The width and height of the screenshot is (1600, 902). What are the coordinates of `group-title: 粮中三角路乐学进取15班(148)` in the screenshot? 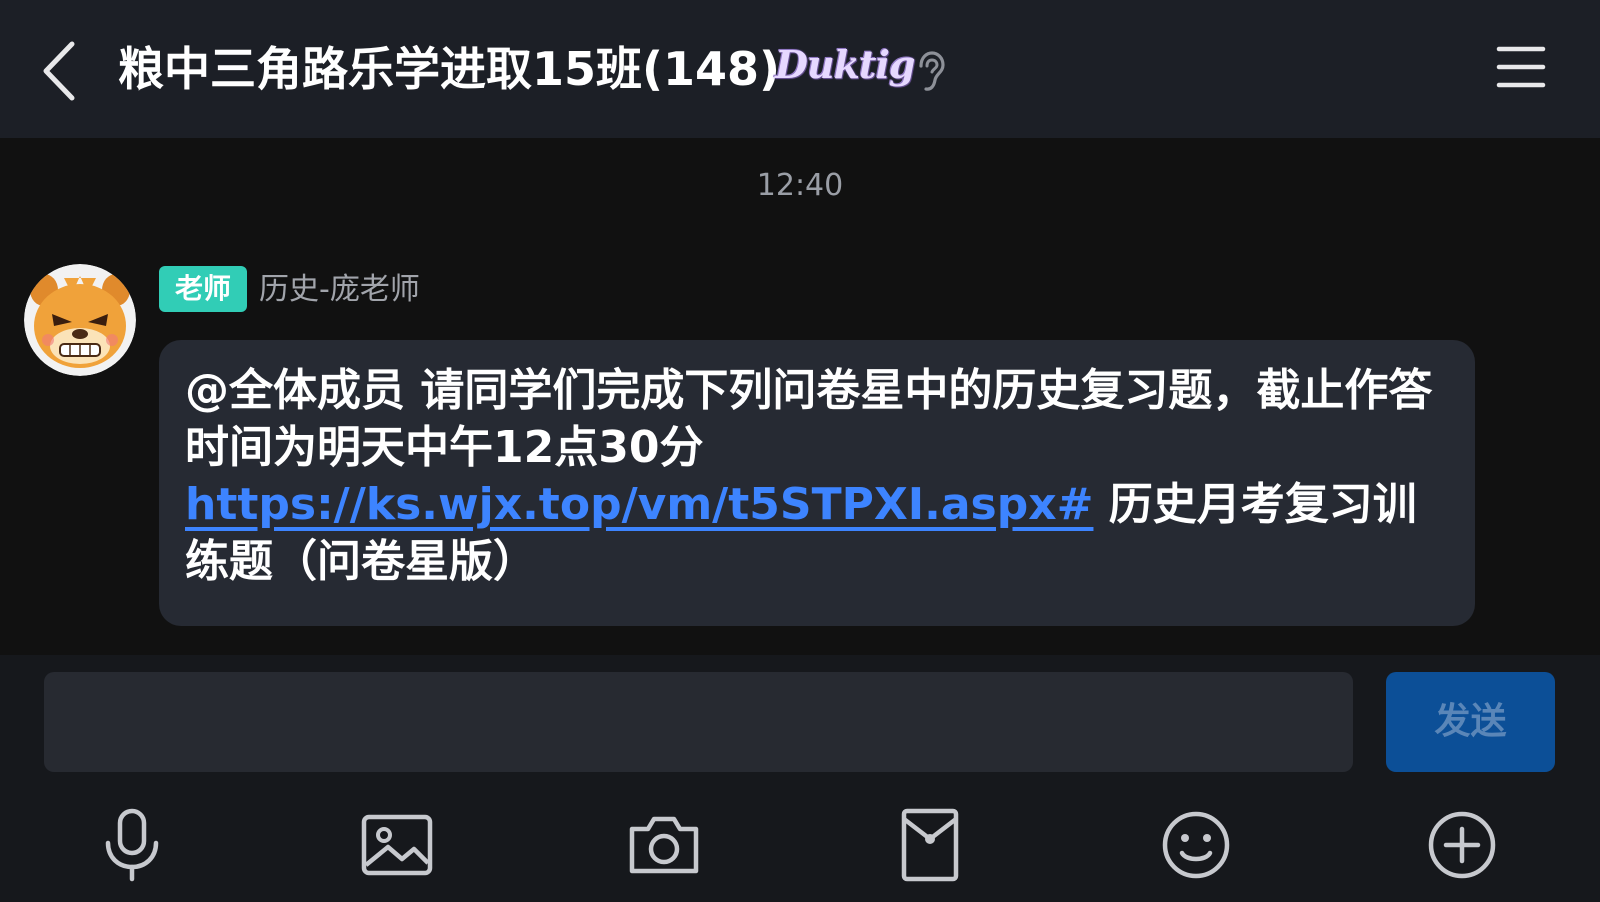 It's located at (449, 69).